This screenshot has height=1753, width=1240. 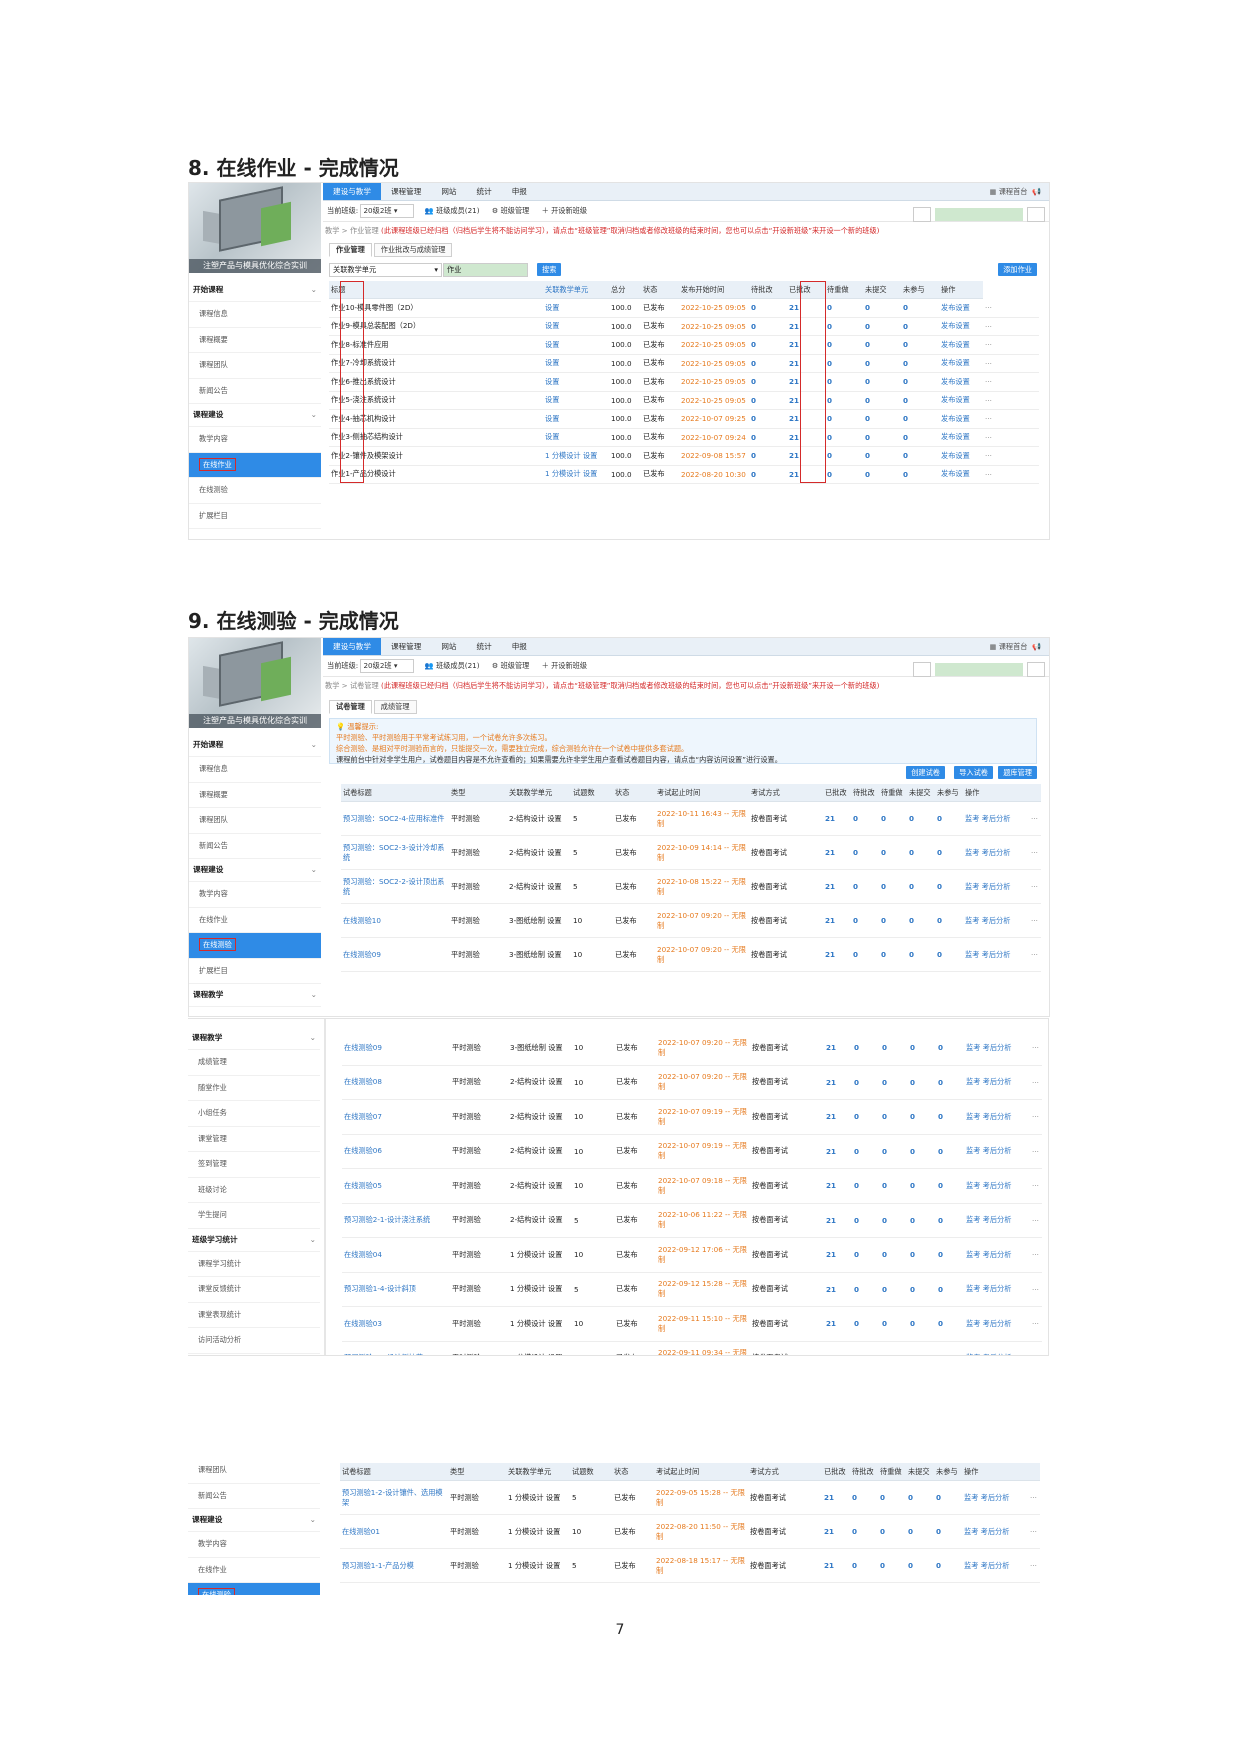 I want to click on sidebar-item-2: 在线测验, so click(x=255, y=946).